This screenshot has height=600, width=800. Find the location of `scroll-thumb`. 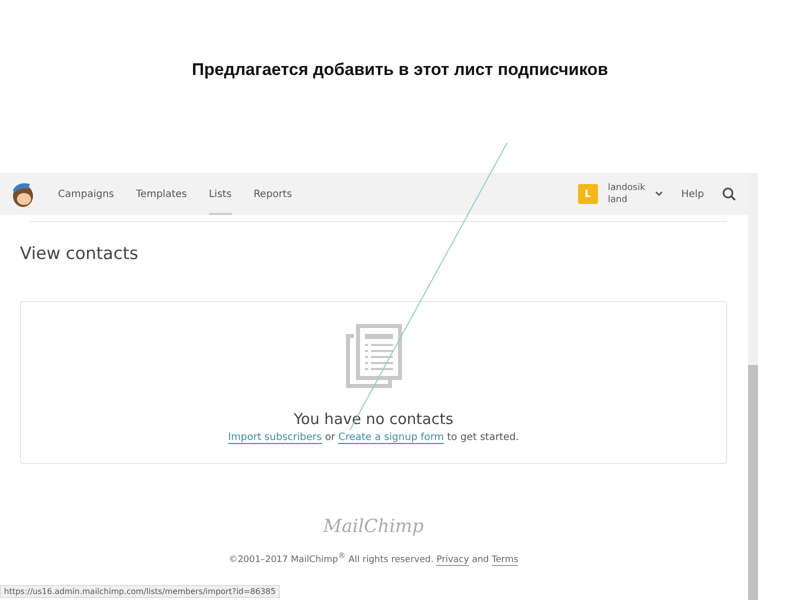

scroll-thumb is located at coordinates (753, 482).